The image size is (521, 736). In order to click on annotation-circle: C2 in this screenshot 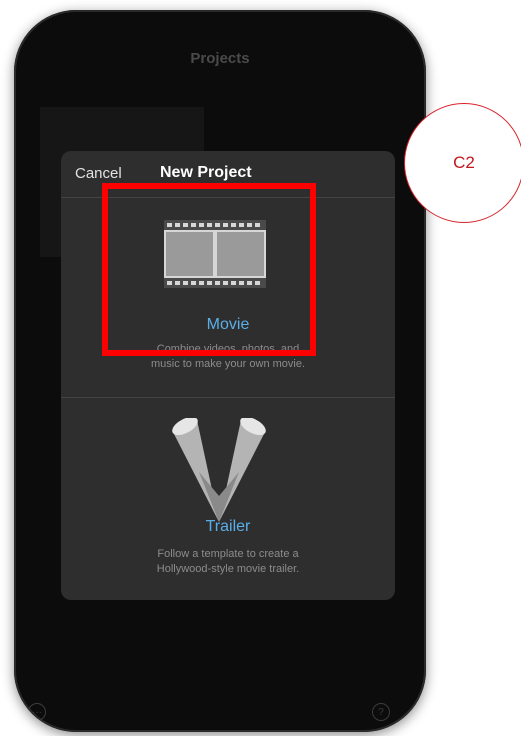, I will do `click(462, 163)`.